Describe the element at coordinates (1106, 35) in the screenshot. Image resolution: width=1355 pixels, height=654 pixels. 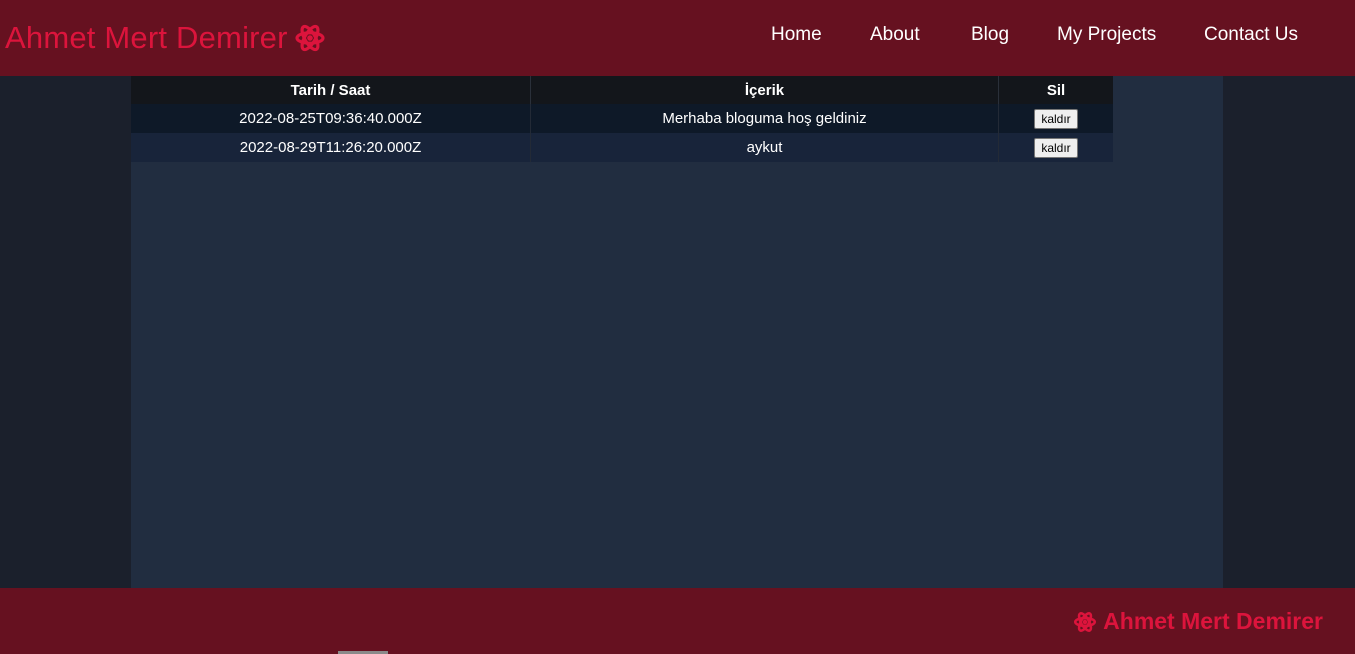
I see `nav-my-projects: My Projects` at that location.